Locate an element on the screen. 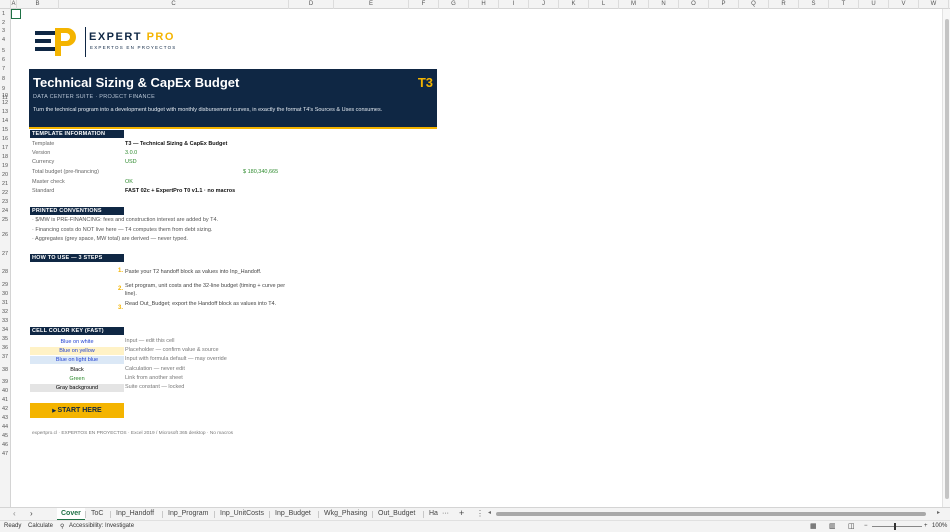  zoom-slider is located at coordinates (897, 526).